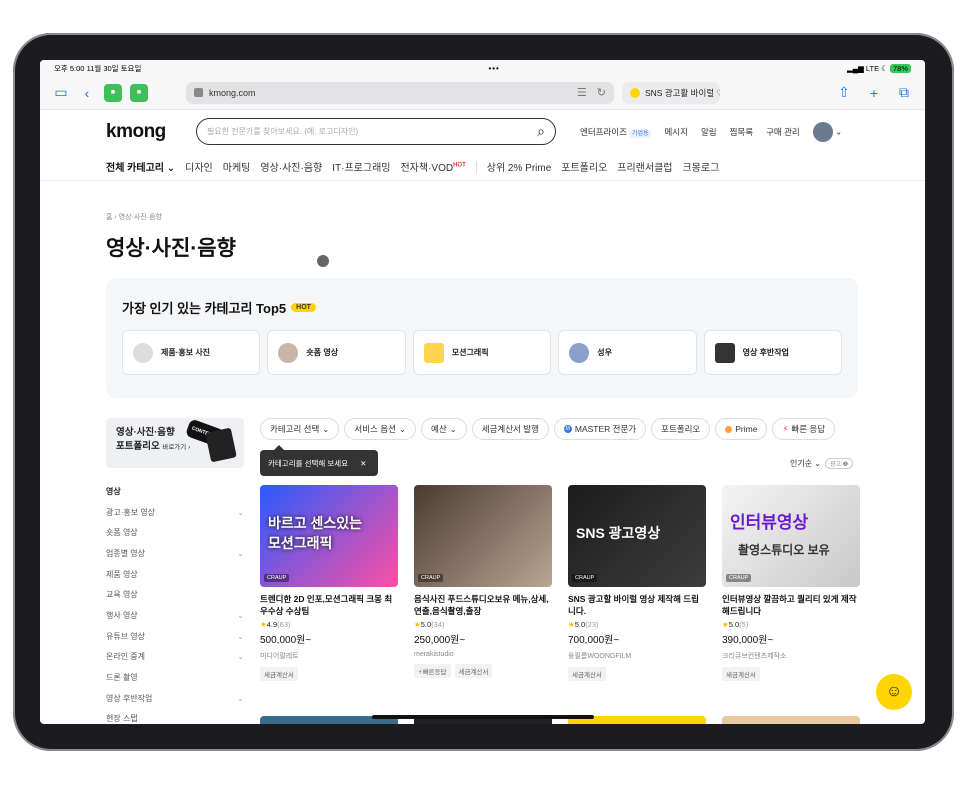 This screenshot has height=785, width=966. What do you see at coordinates (616, 132) in the screenshot?
I see `nav-enterprise: 엔터프라이즈 기업용` at bounding box center [616, 132].